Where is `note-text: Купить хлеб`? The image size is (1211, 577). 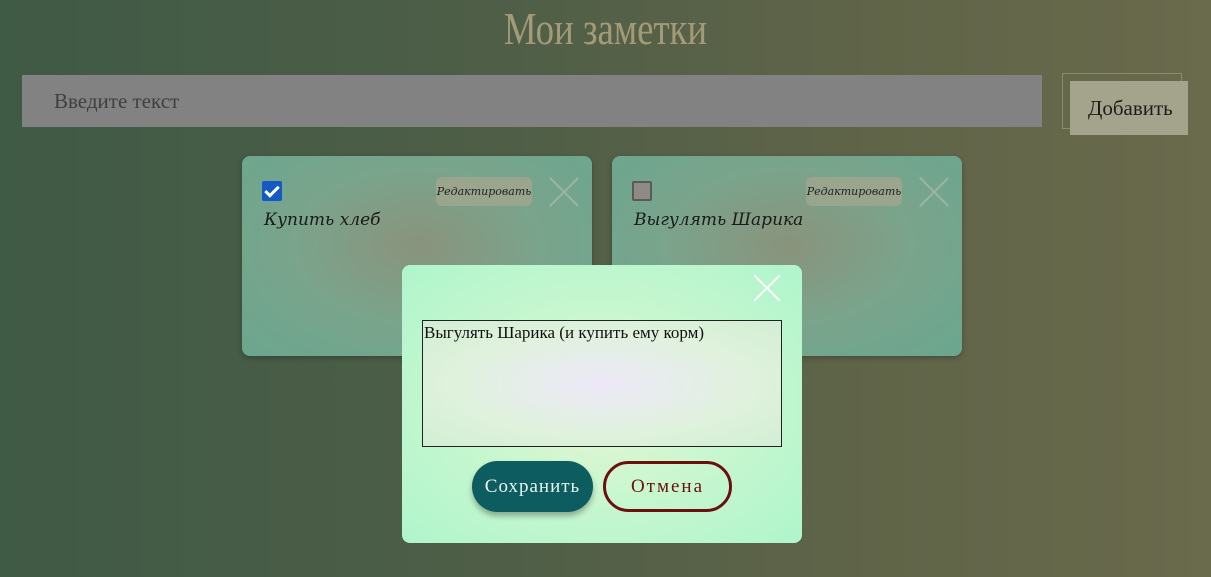 note-text: Купить хлеб is located at coordinates (322, 220).